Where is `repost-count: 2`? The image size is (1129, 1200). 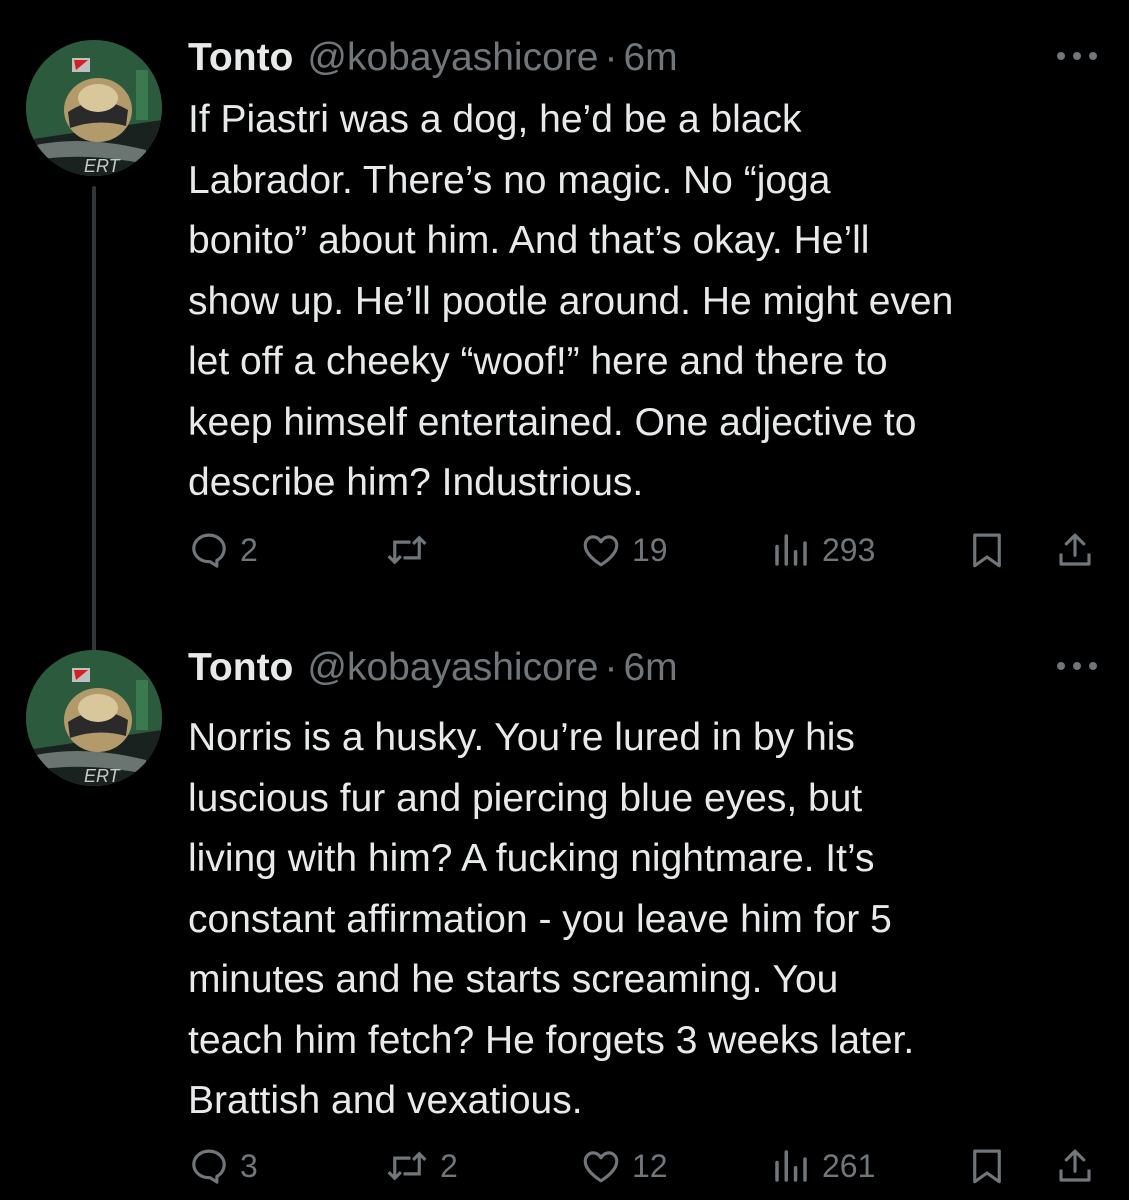 repost-count: 2 is located at coordinates (449, 1165).